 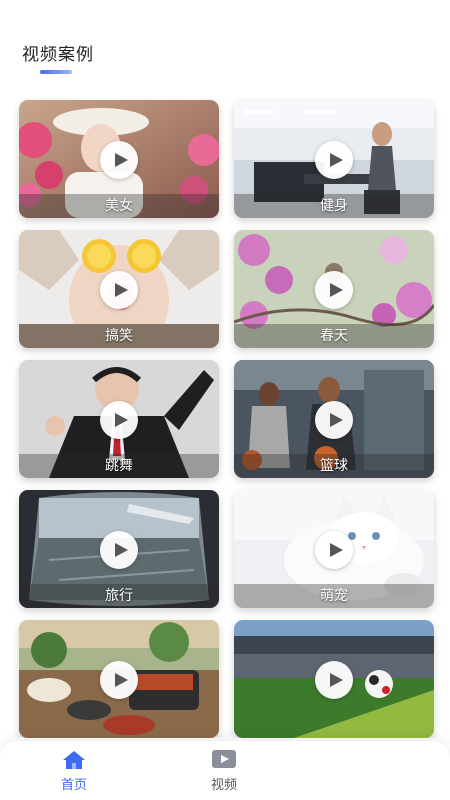 I want to click on card-caption: 萌宠, so click(x=334, y=596).